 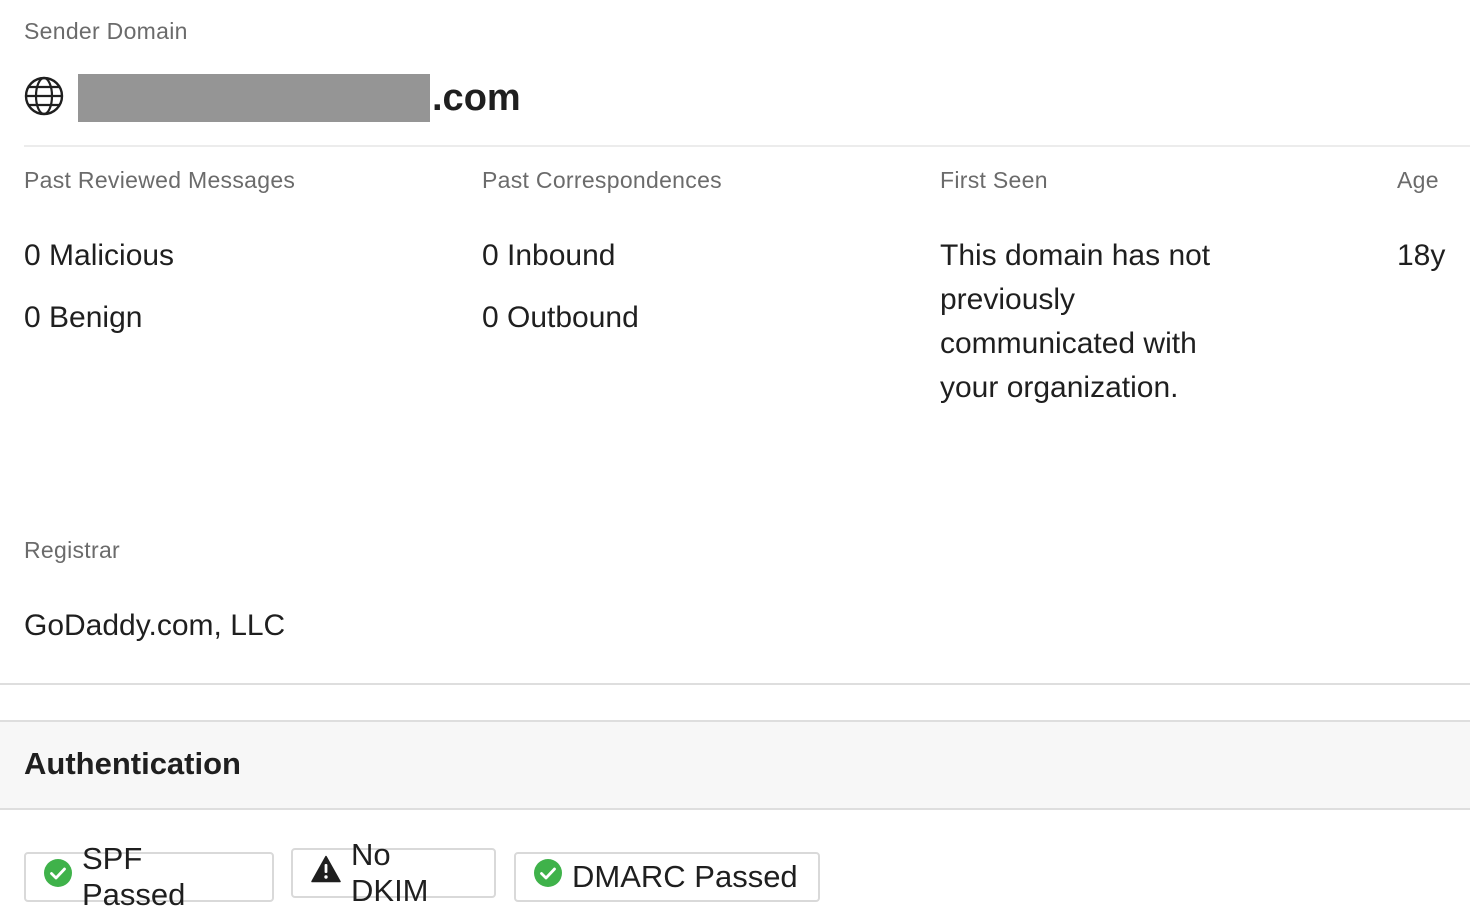 What do you see at coordinates (155, 625) in the screenshot?
I see `registrar-value: GoDaddy.com, LLC` at bounding box center [155, 625].